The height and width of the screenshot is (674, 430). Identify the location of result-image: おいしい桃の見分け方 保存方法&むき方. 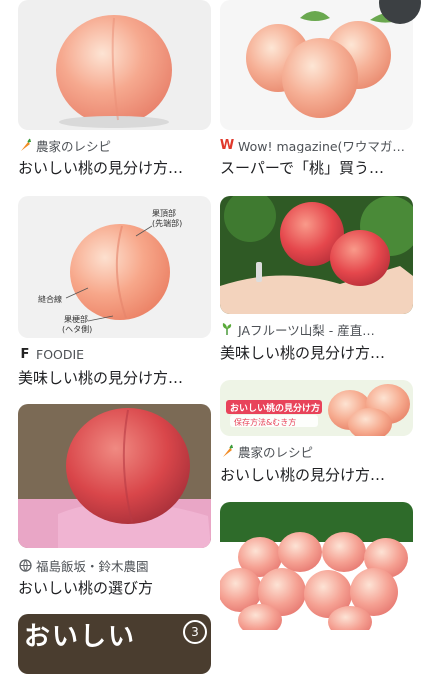
(316, 408).